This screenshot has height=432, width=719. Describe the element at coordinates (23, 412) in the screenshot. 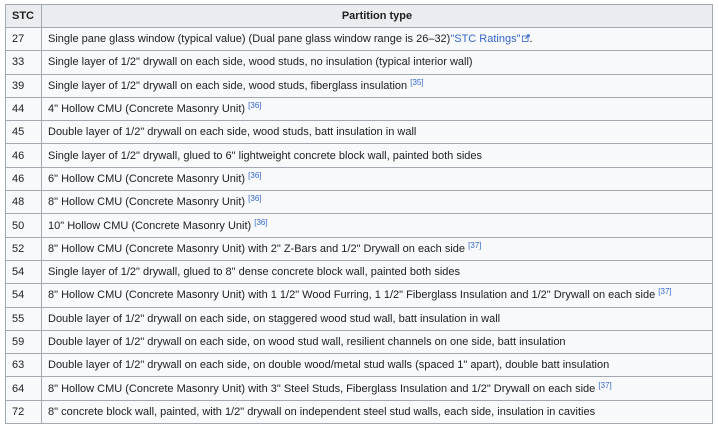

I see `stc-value: 72` at that location.